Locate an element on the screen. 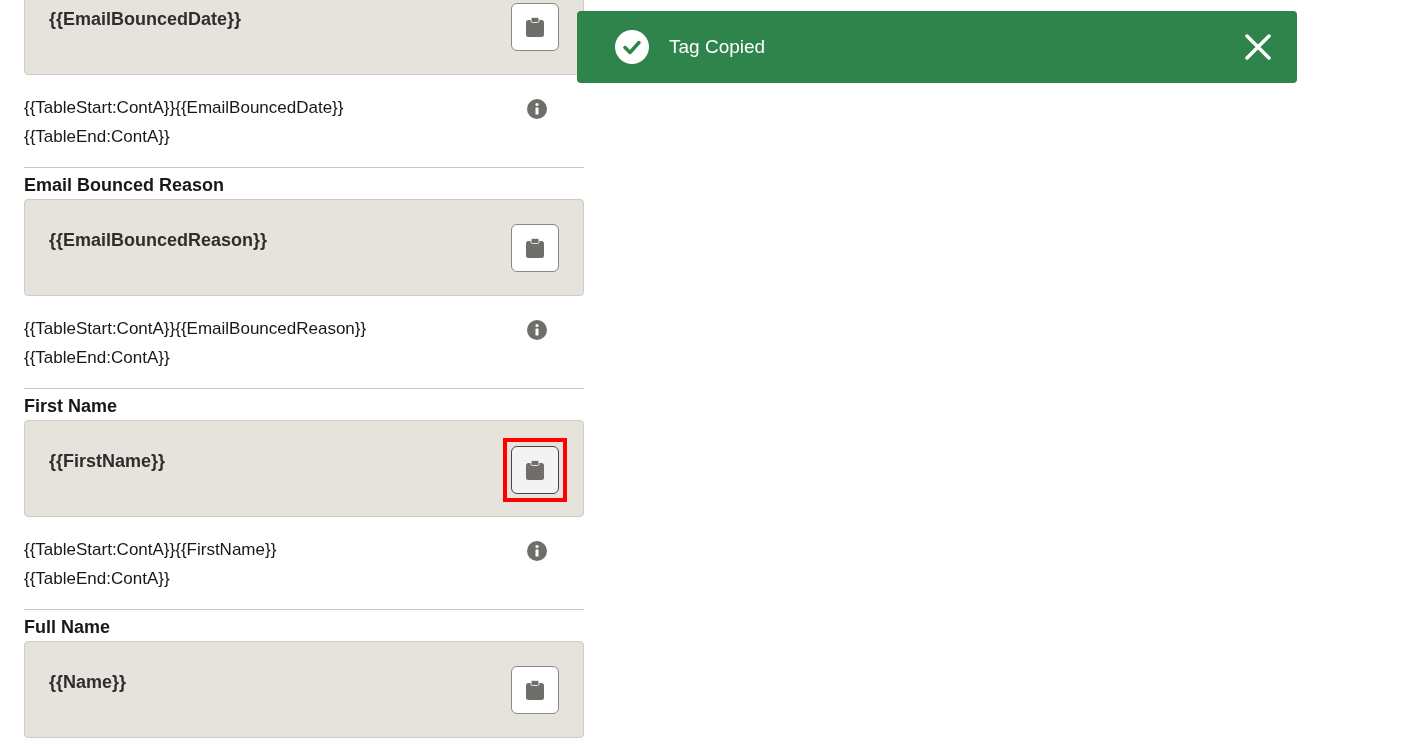 This screenshot has height=753, width=1408. field-label: Email Bounced Reason is located at coordinates (125, 185).